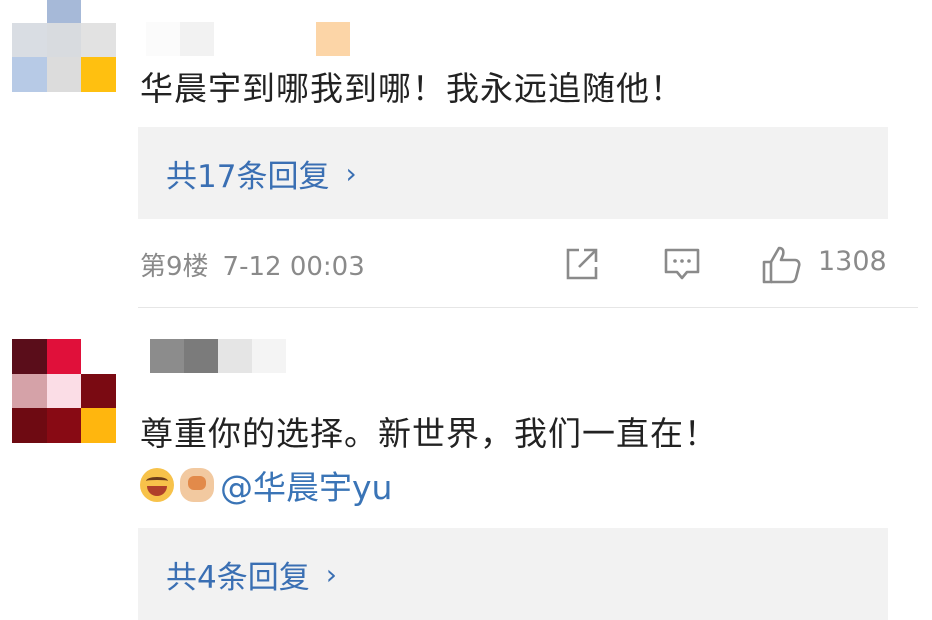 The image size is (932, 620). Describe the element at coordinates (238, 577) in the screenshot. I see `replies-label: 共4条回复` at that location.